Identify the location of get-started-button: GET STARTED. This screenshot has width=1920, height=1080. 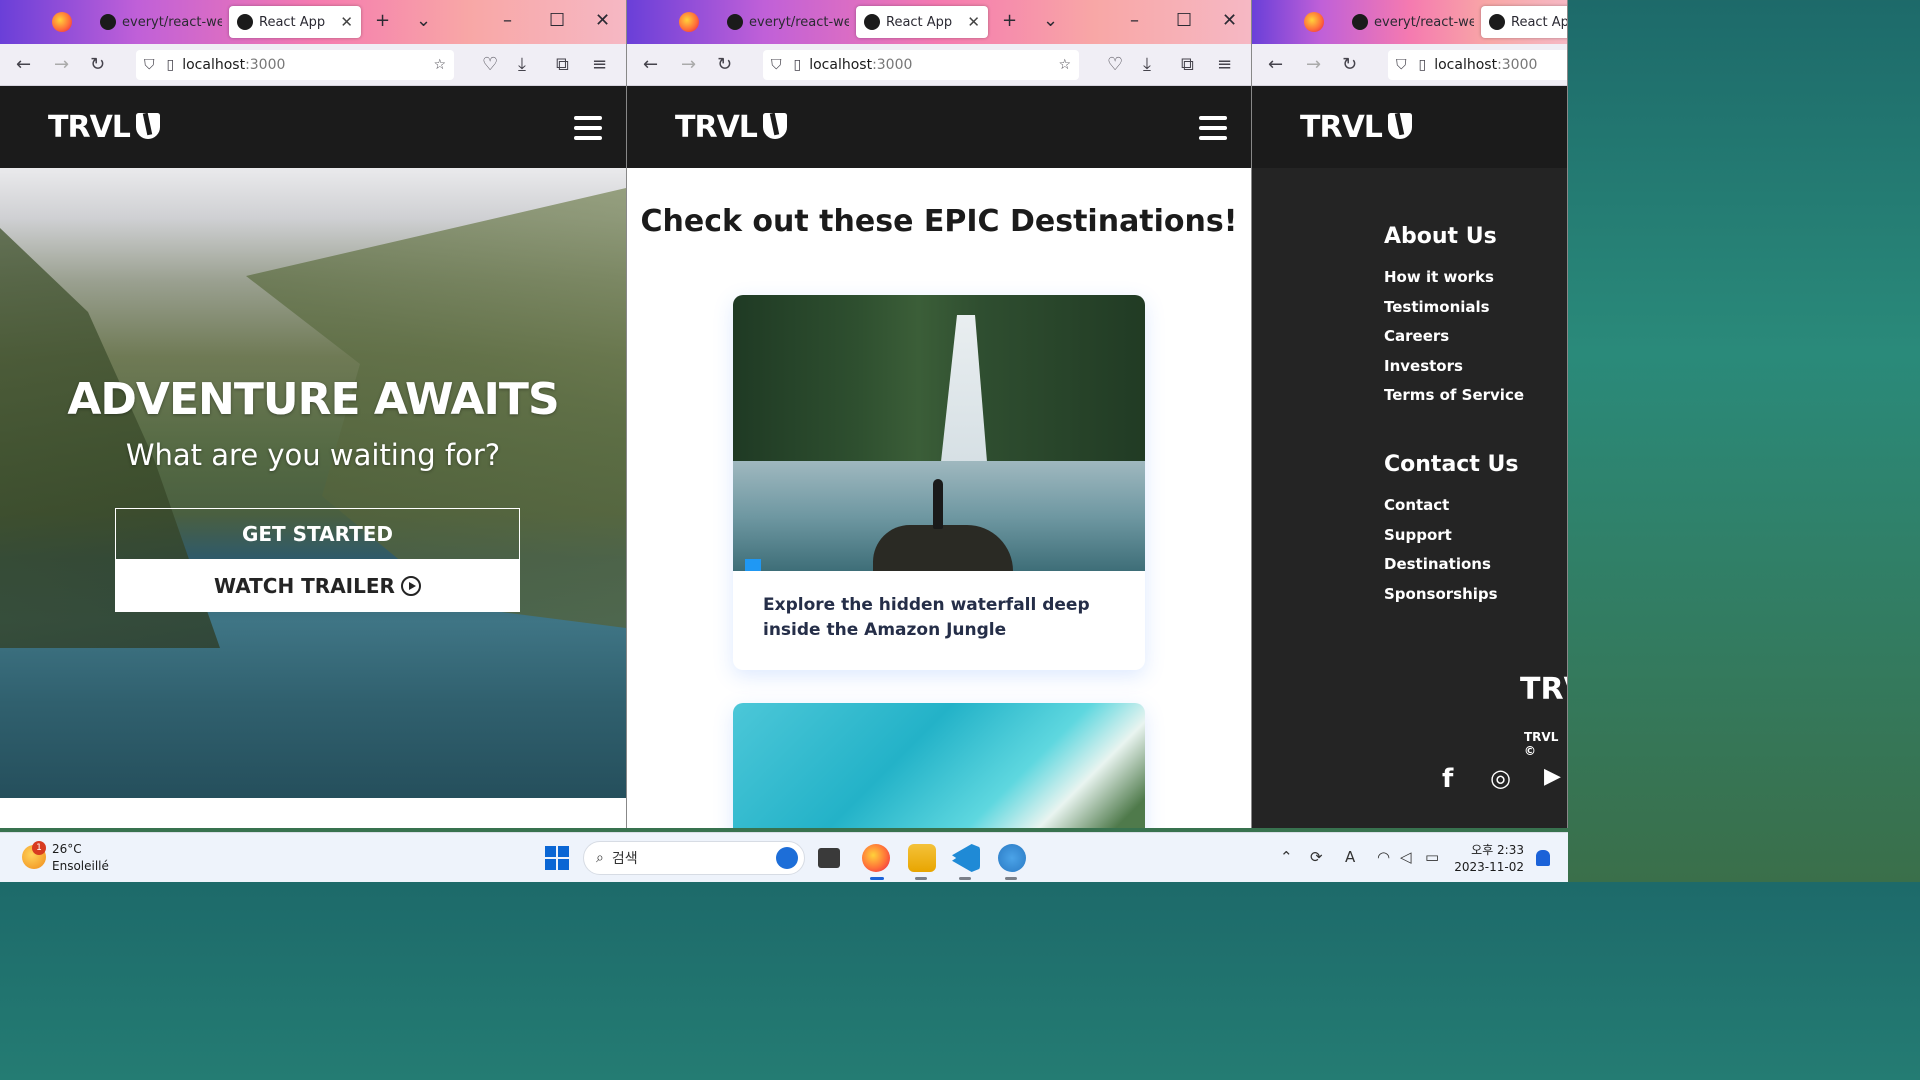
(317, 534).